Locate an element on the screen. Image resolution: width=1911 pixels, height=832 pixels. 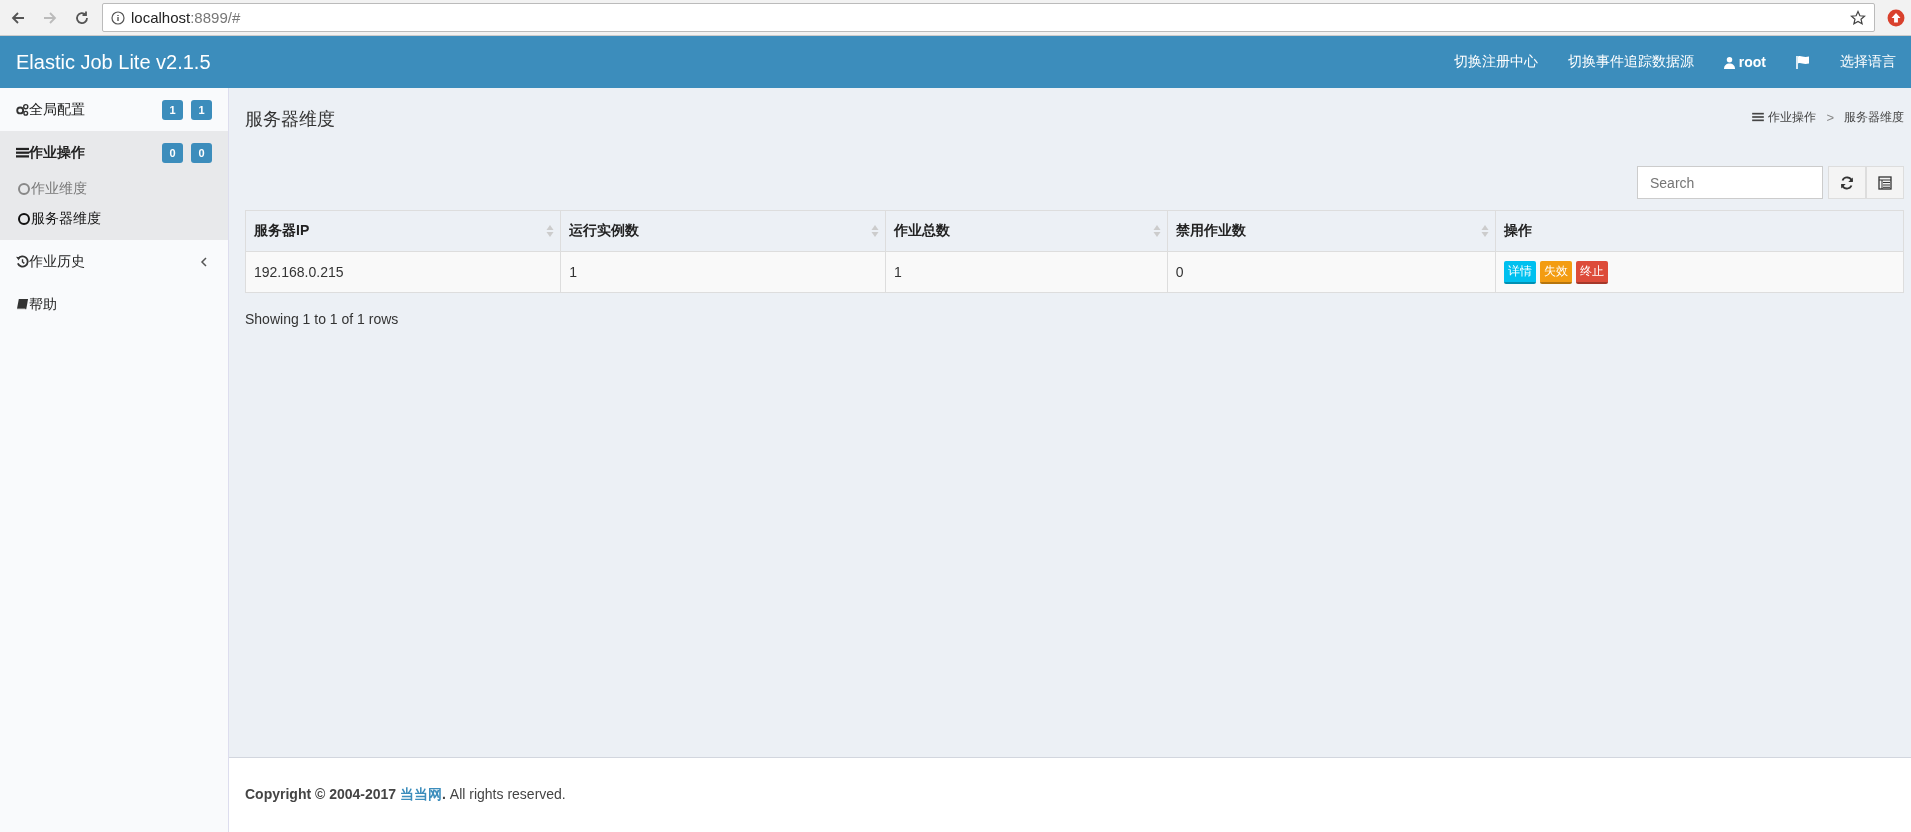
sidebar-item: 帮助 is located at coordinates (114, 304).